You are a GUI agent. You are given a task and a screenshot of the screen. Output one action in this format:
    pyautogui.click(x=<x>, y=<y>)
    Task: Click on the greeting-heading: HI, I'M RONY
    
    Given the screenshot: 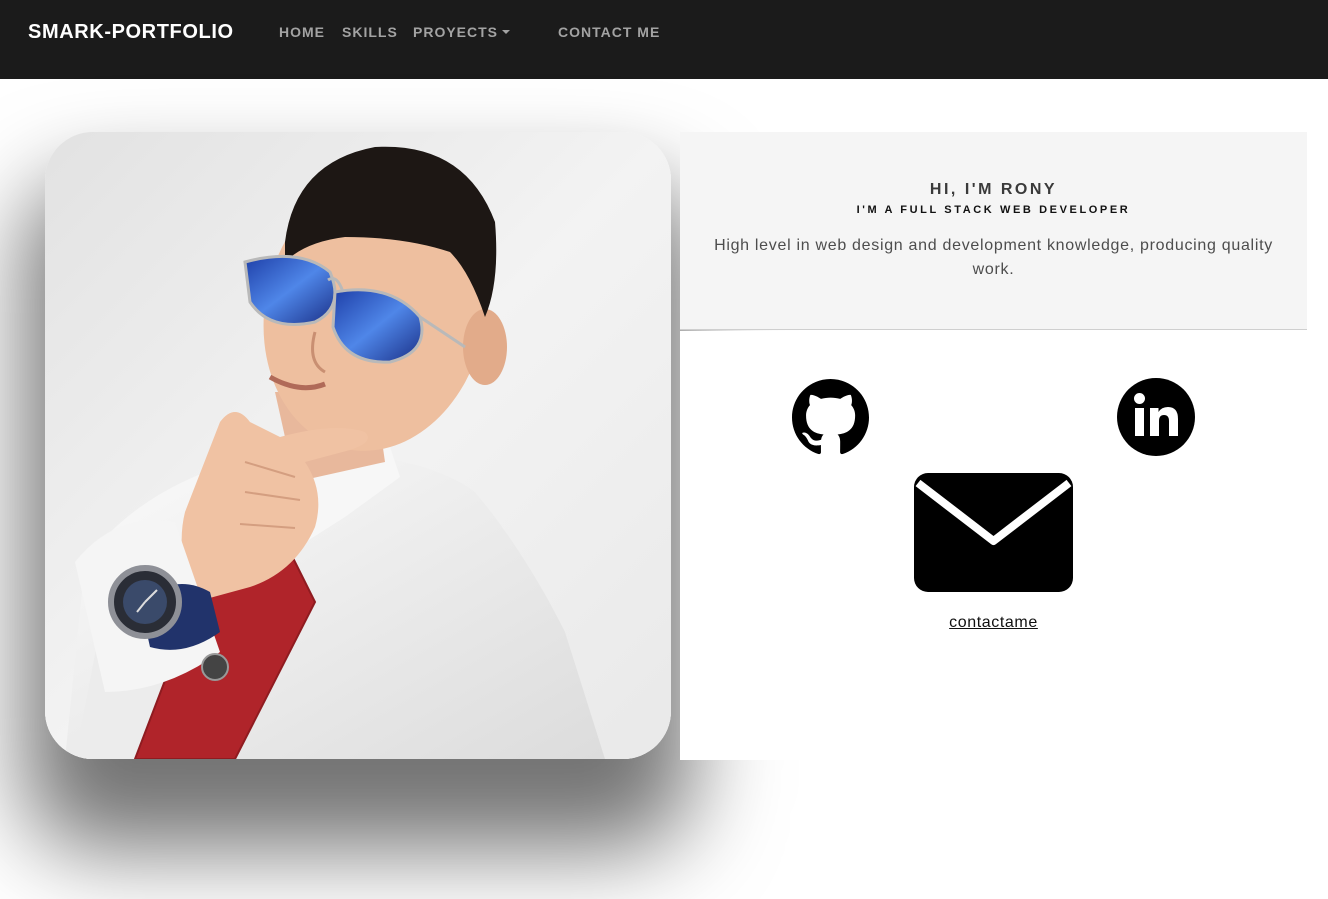 What is the action you would take?
    pyautogui.click(x=993, y=189)
    